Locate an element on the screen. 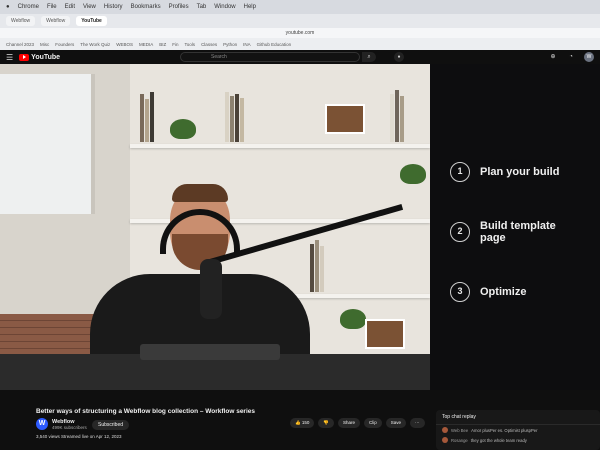 Image resolution: width=600 pixels, height=450 pixels. create-video-icon: ⊕ is located at coordinates (553, 57).